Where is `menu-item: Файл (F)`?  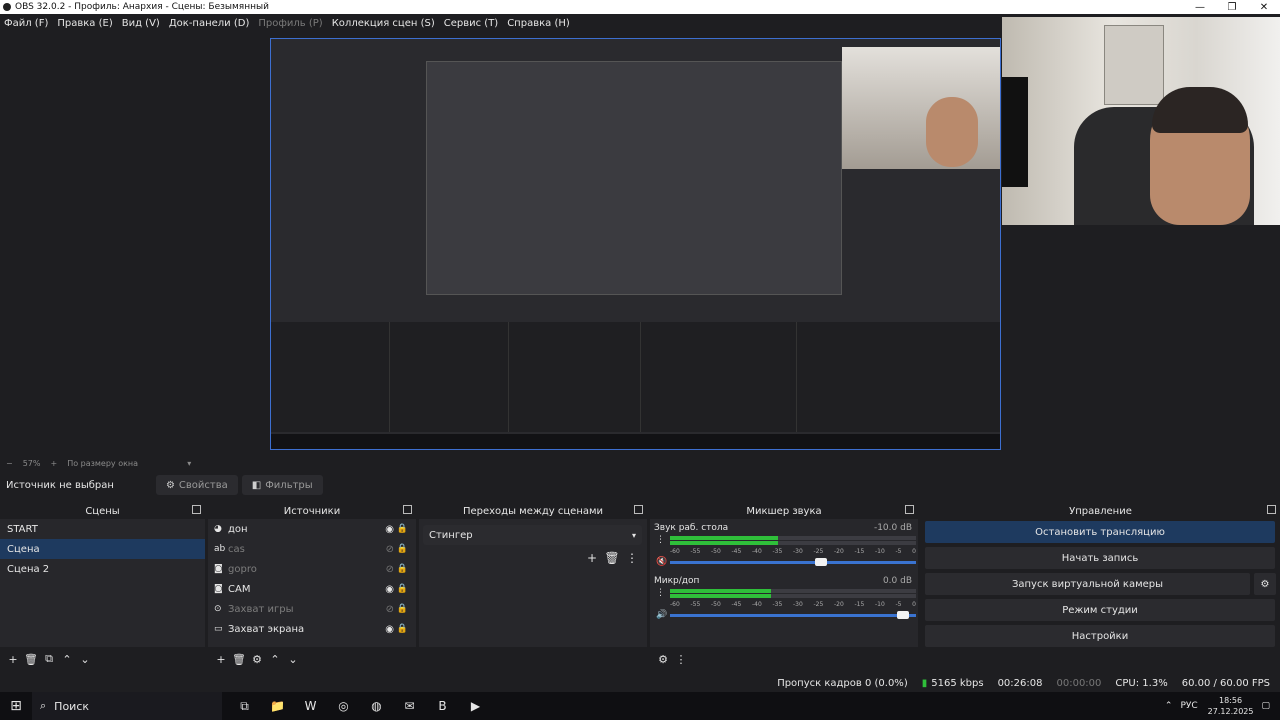
menu-item: Файл (F) is located at coordinates (26, 23).